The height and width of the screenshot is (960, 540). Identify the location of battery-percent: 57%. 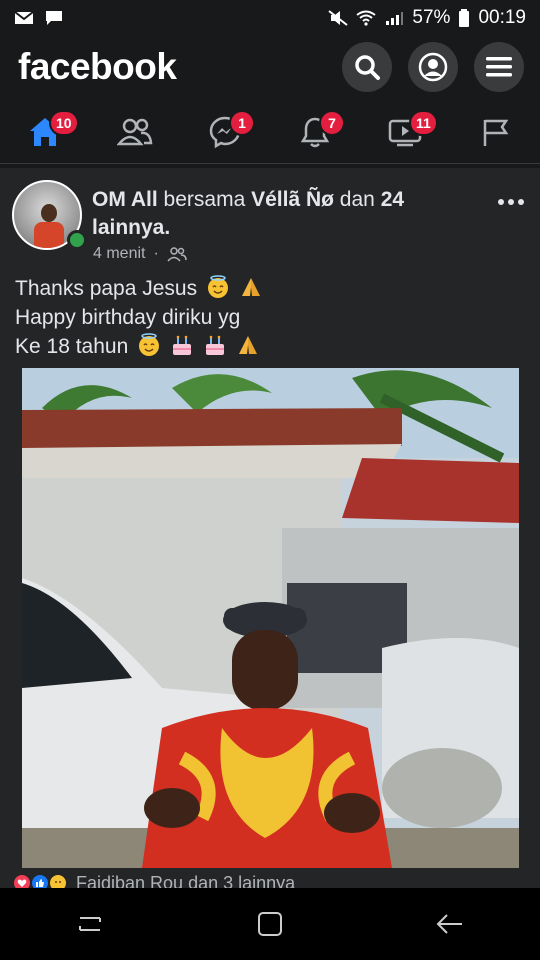
(431, 17).